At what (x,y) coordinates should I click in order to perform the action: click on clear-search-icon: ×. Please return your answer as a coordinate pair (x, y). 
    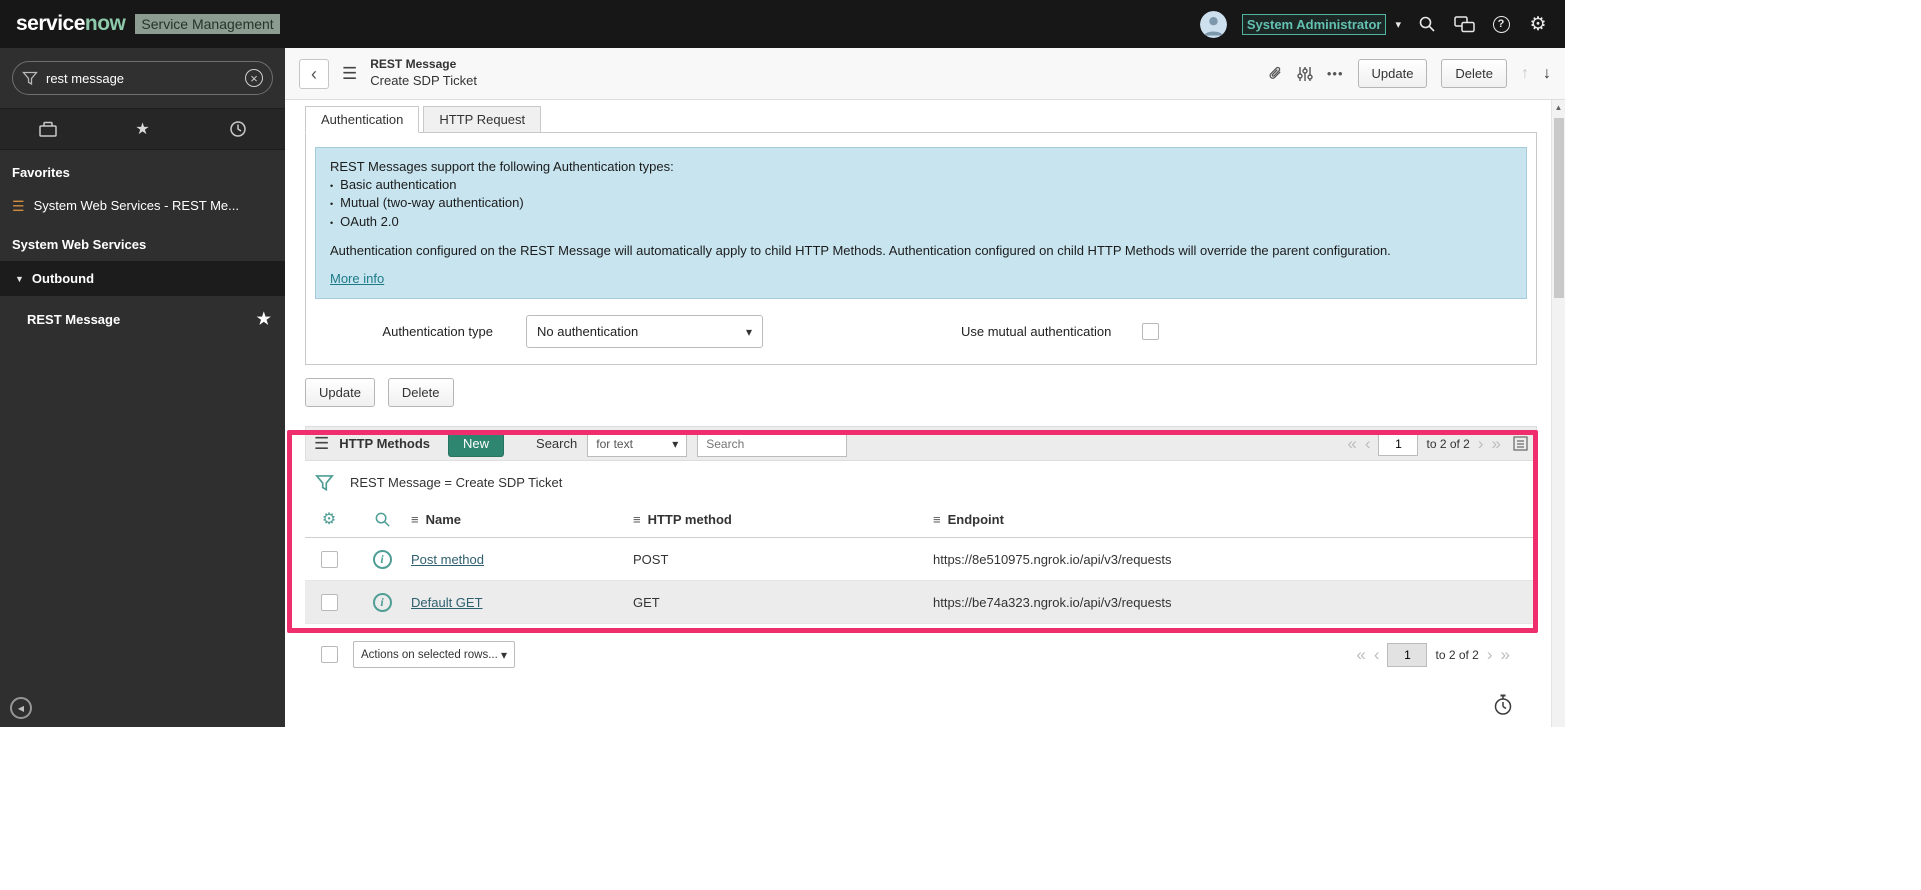
    Looking at the image, I should click on (254, 78).